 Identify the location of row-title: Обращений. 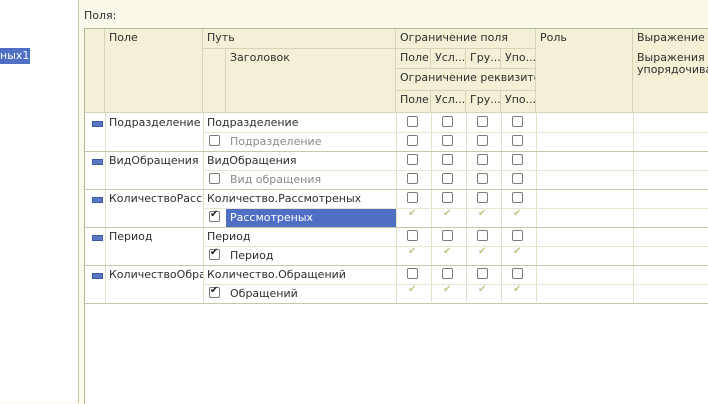
(311, 294).